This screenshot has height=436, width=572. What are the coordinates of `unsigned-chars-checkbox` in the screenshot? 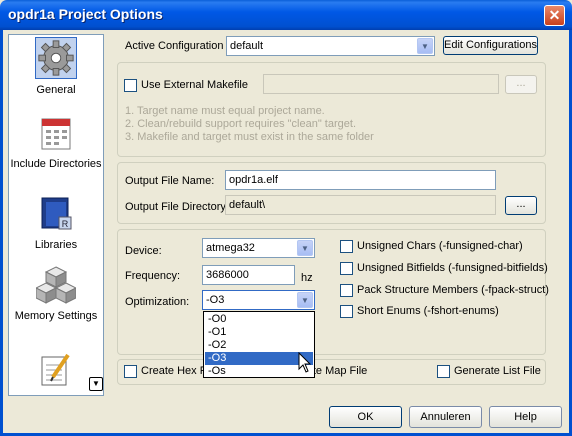 It's located at (346, 246).